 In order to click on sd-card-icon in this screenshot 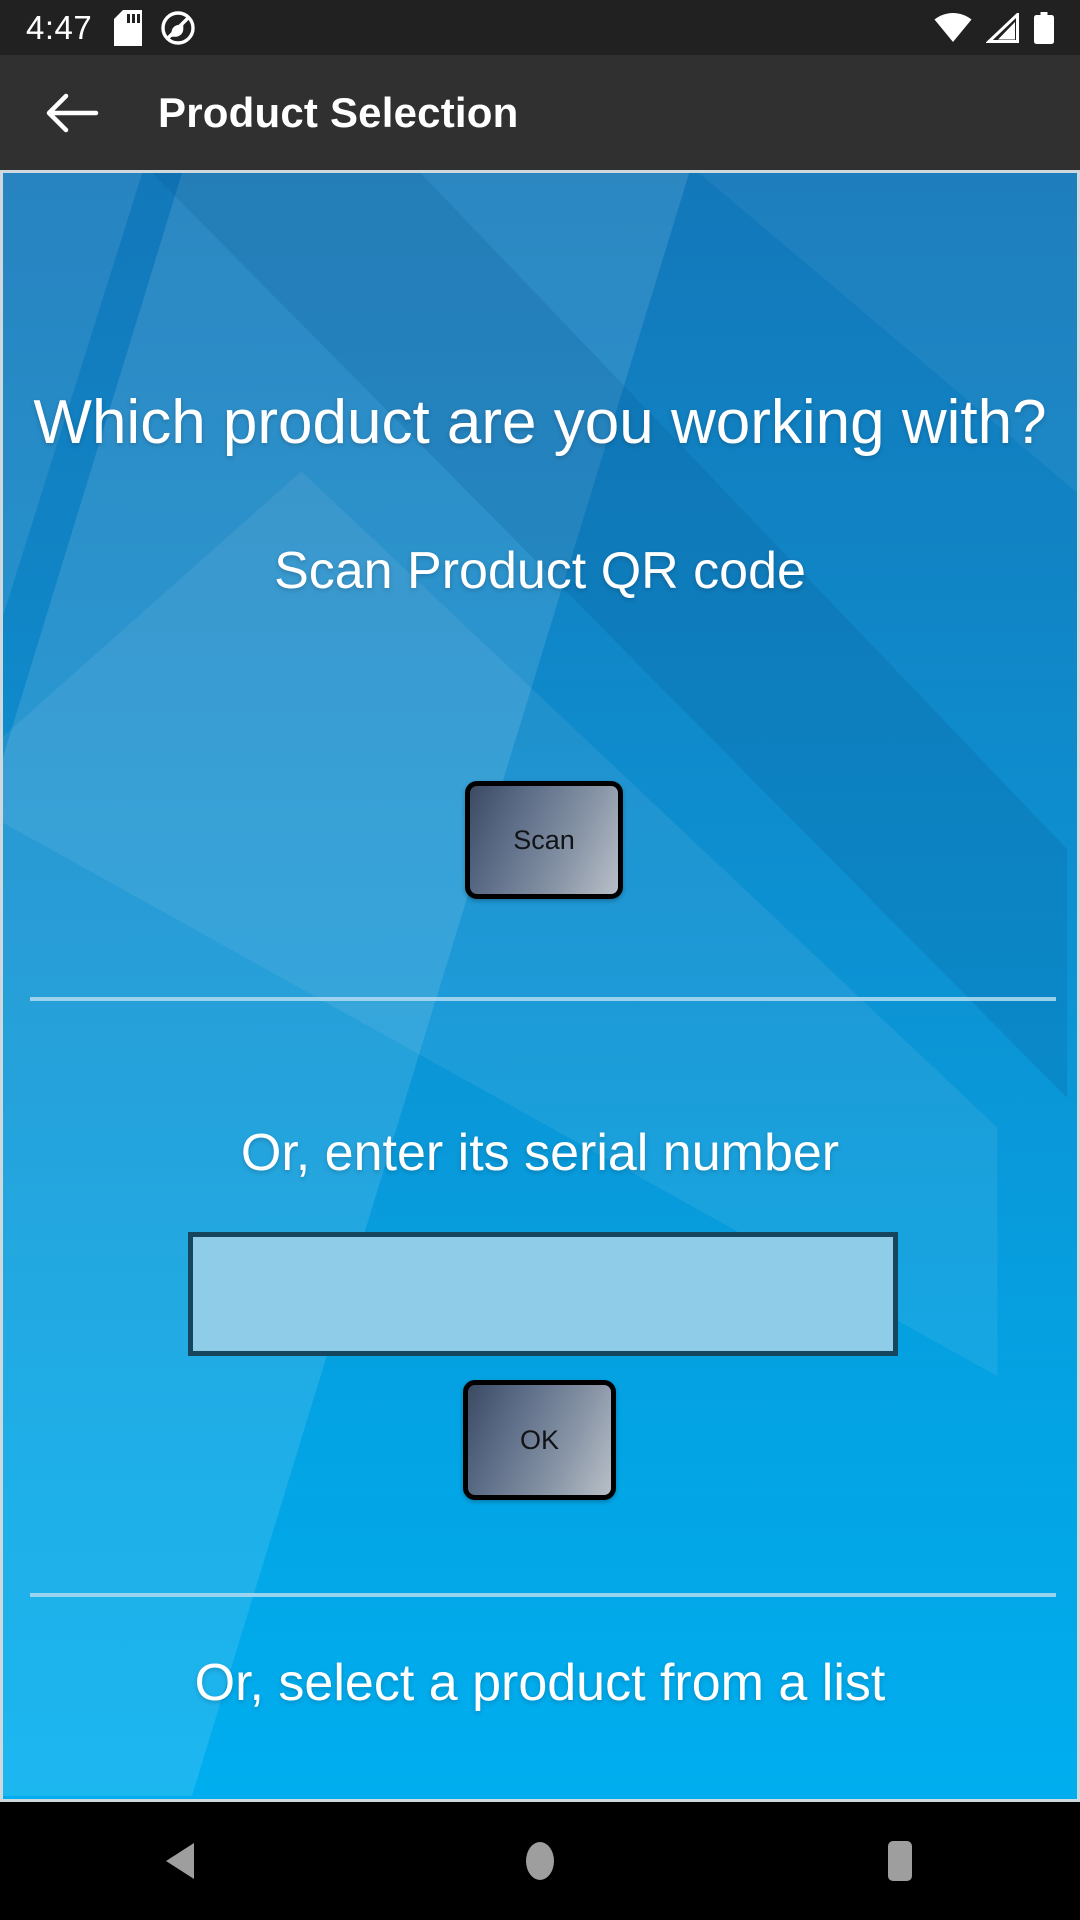, I will do `click(128, 27)`.